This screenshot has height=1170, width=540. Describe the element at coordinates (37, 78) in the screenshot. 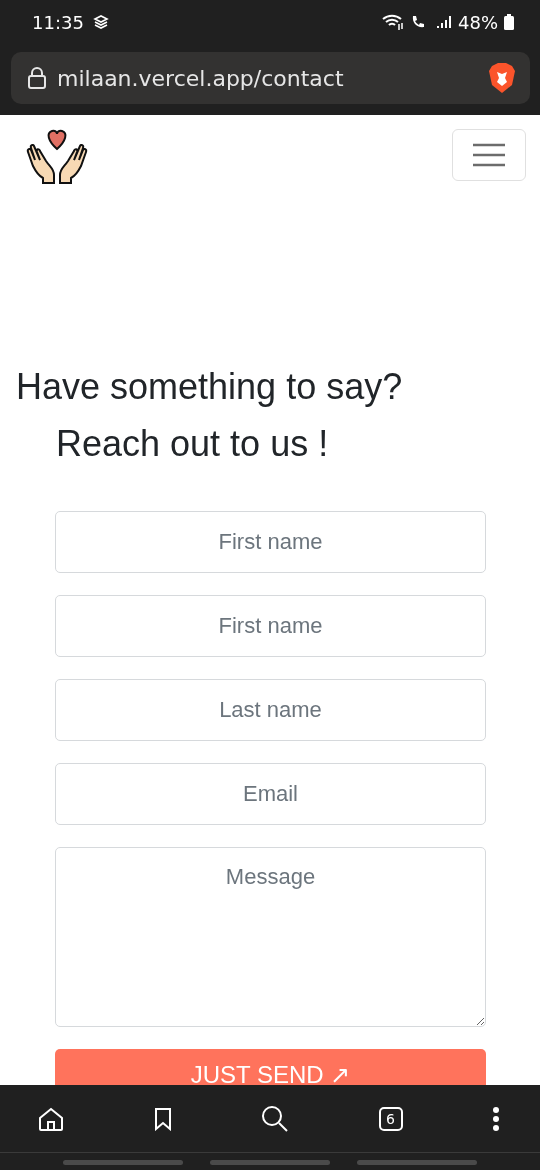

I see `lock-icon` at that location.